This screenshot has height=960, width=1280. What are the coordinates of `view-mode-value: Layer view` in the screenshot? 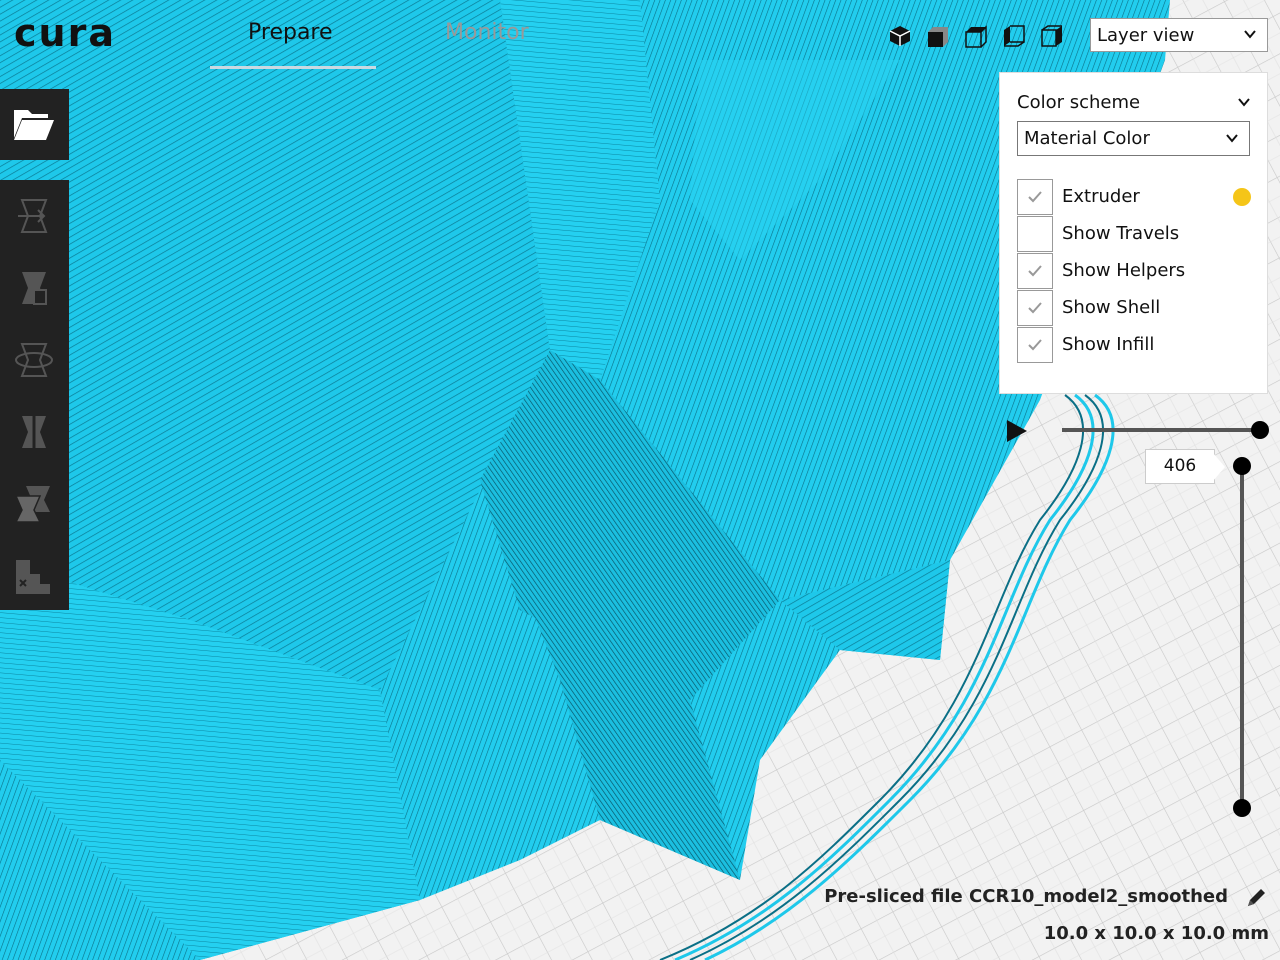 It's located at (1146, 35).